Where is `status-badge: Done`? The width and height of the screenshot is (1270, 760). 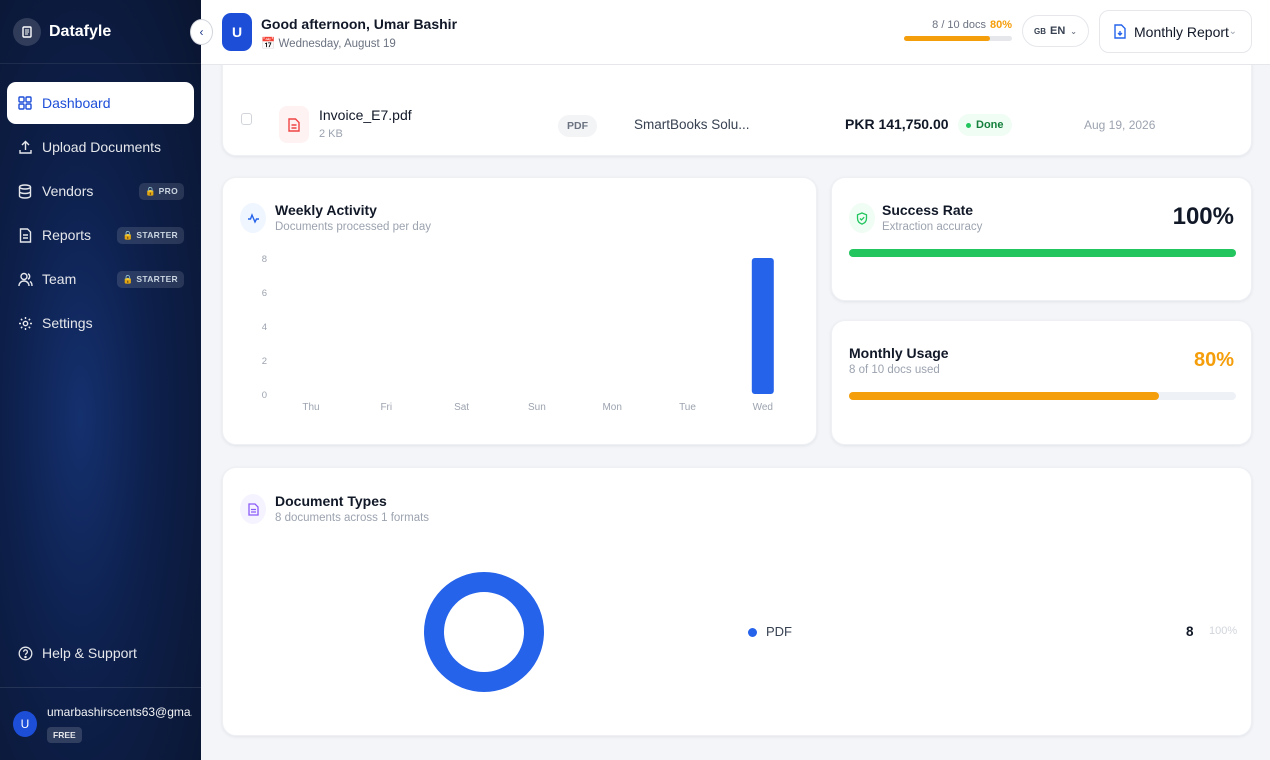 status-badge: Done is located at coordinates (985, 125).